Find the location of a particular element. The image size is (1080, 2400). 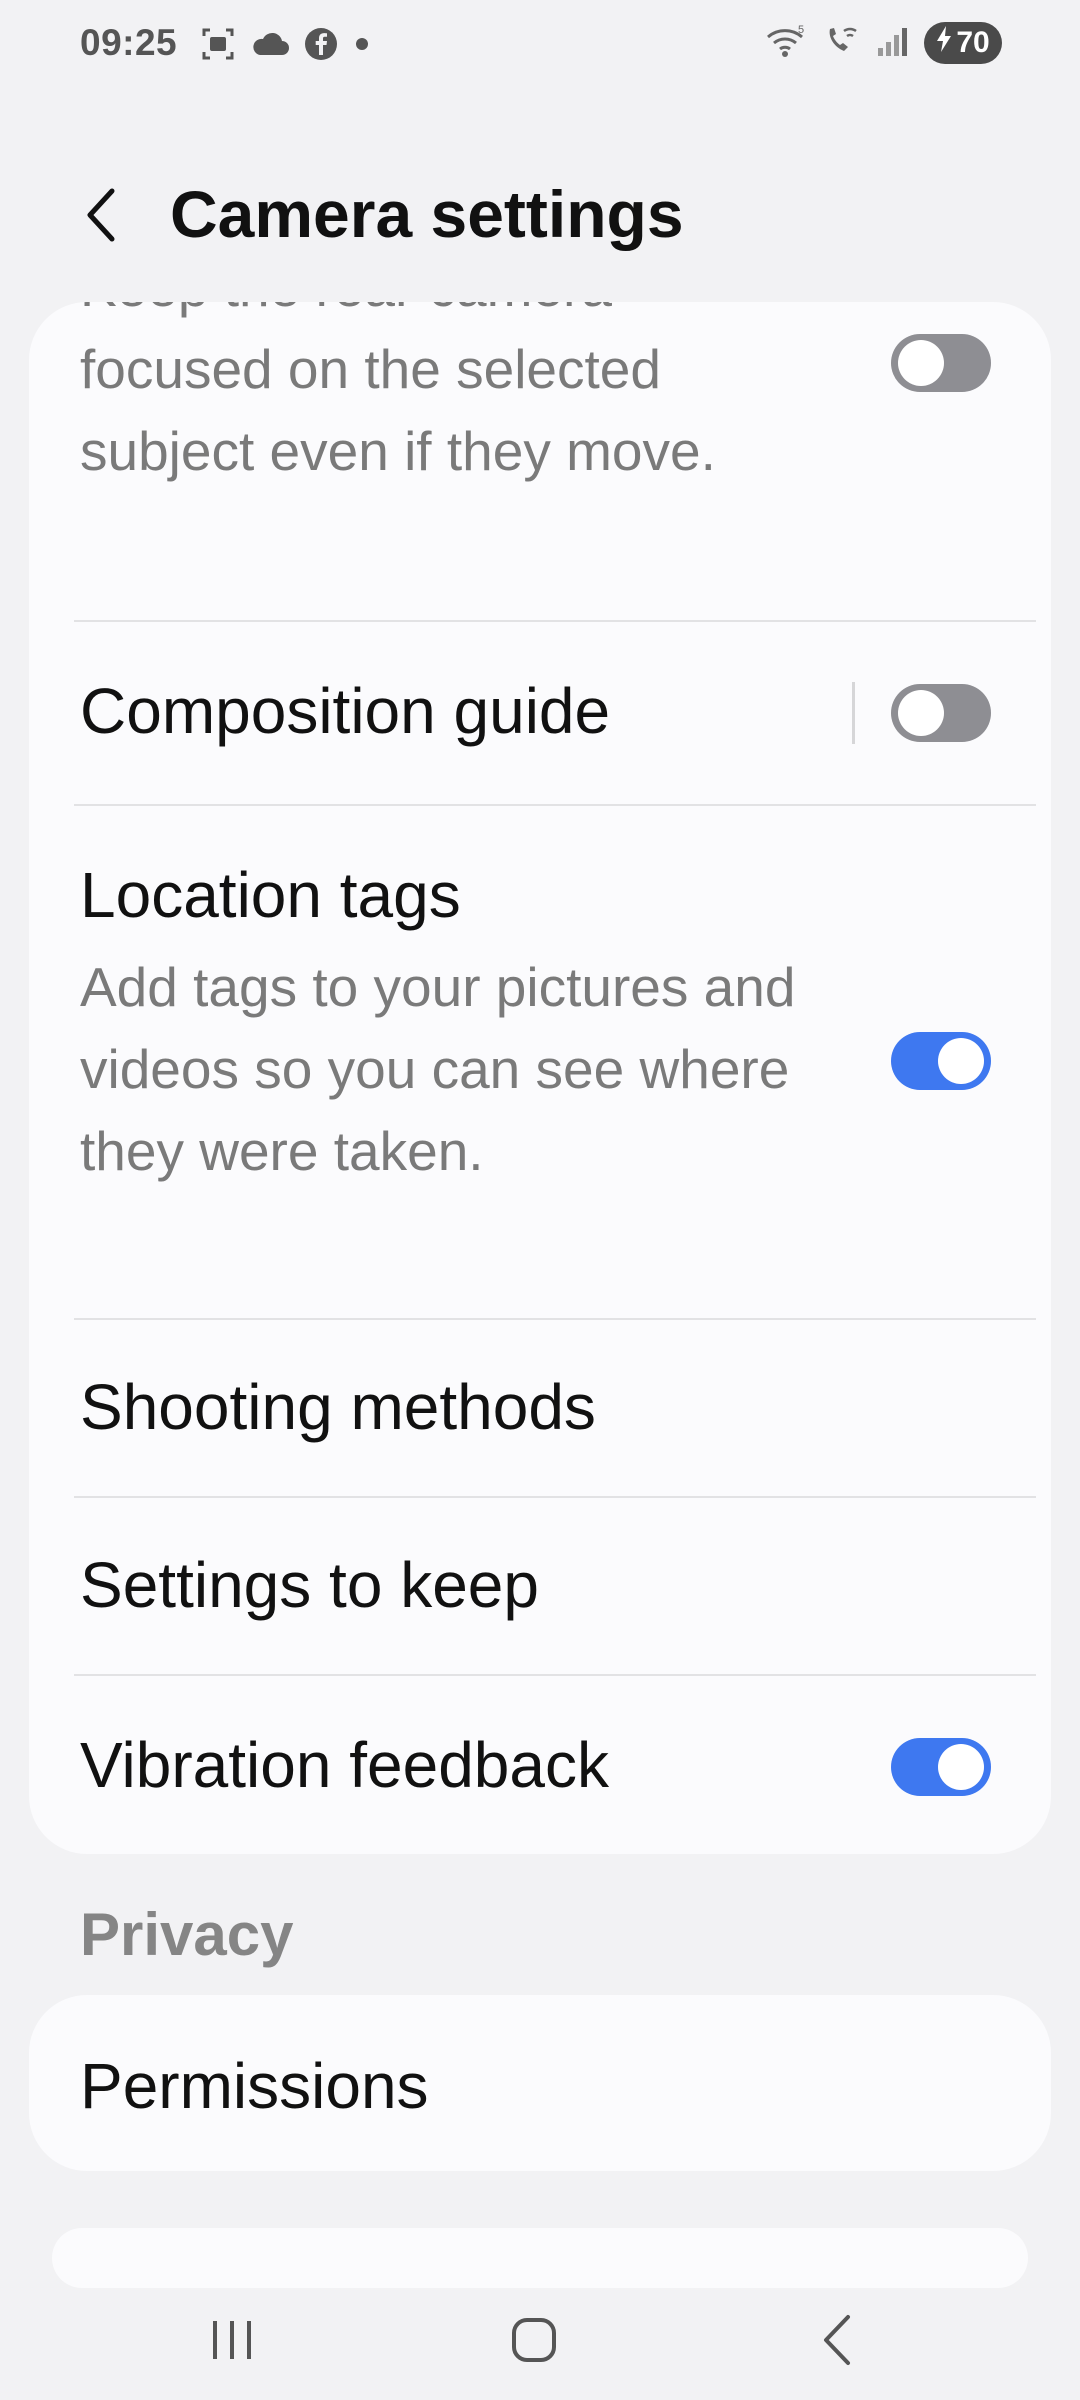

recents-icon is located at coordinates (232, 2340).